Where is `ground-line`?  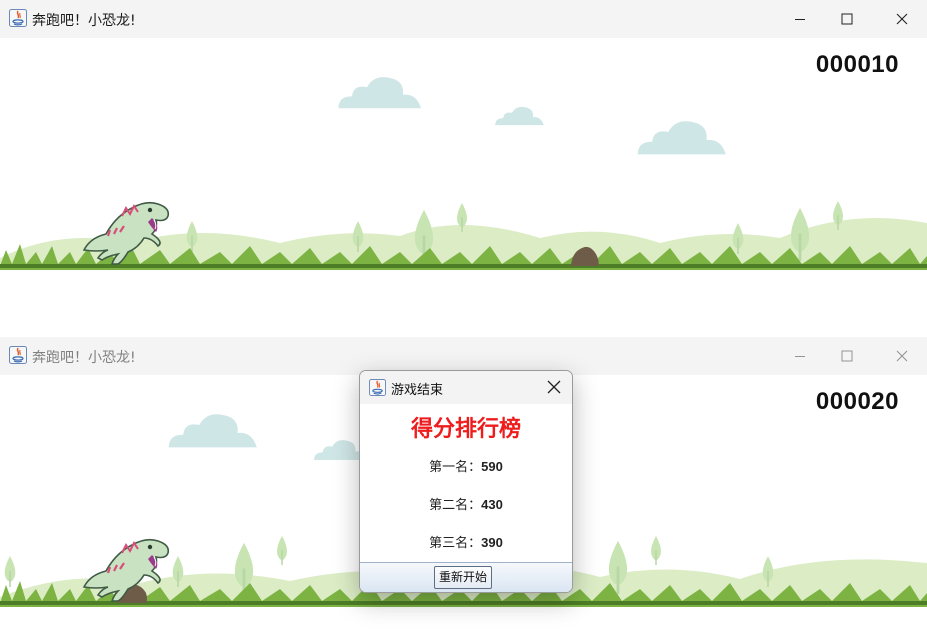
ground-line is located at coordinates (463, 266).